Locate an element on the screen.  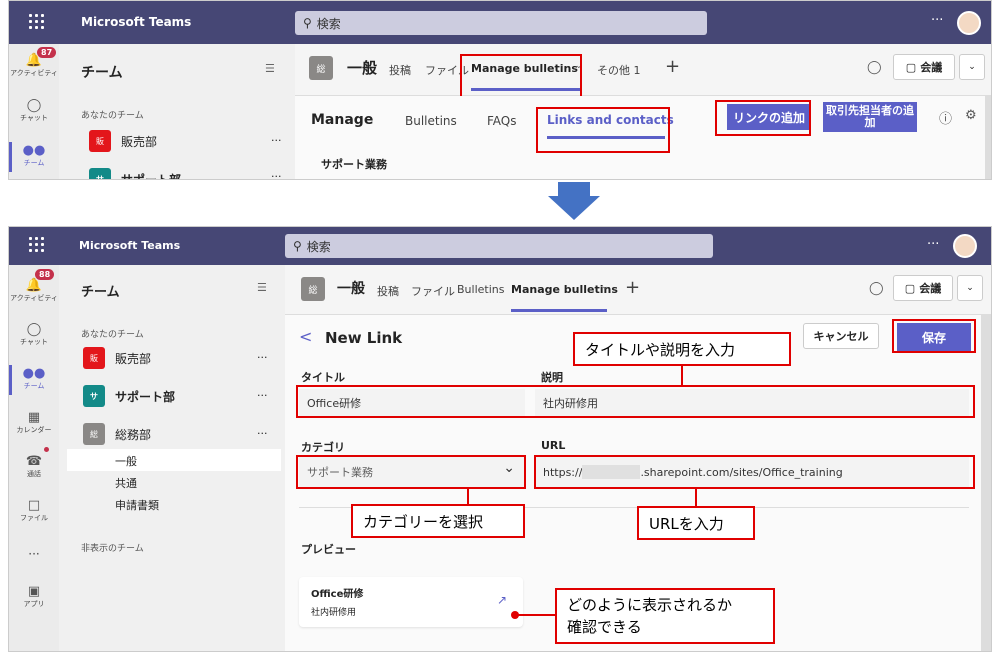
highlight-title-desc-row is located at coordinates (635, 401).